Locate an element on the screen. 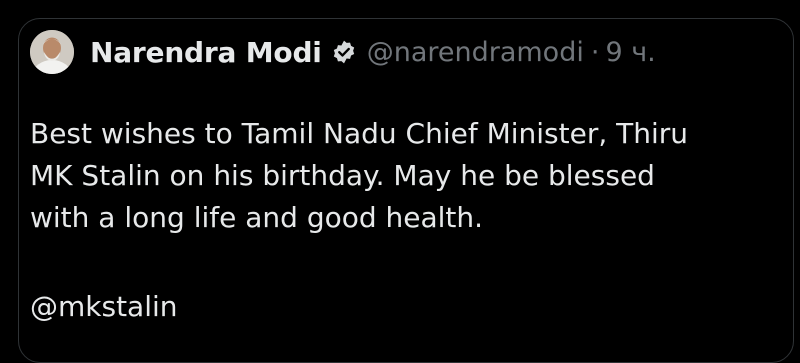  avatar is located at coordinates (52, 52).